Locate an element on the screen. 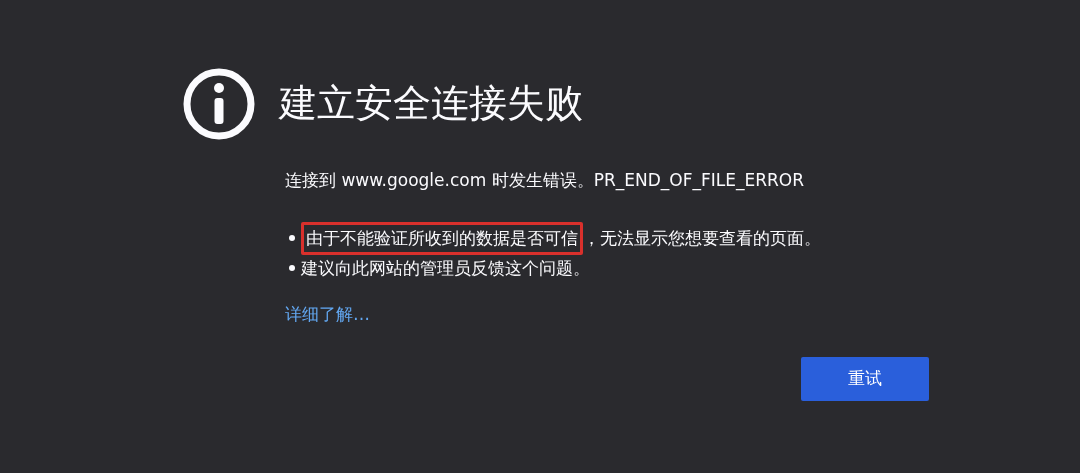 Image resolution: width=1080 pixels, height=473 pixels. page-title: 建立安全连接失败 is located at coordinates (431, 104).